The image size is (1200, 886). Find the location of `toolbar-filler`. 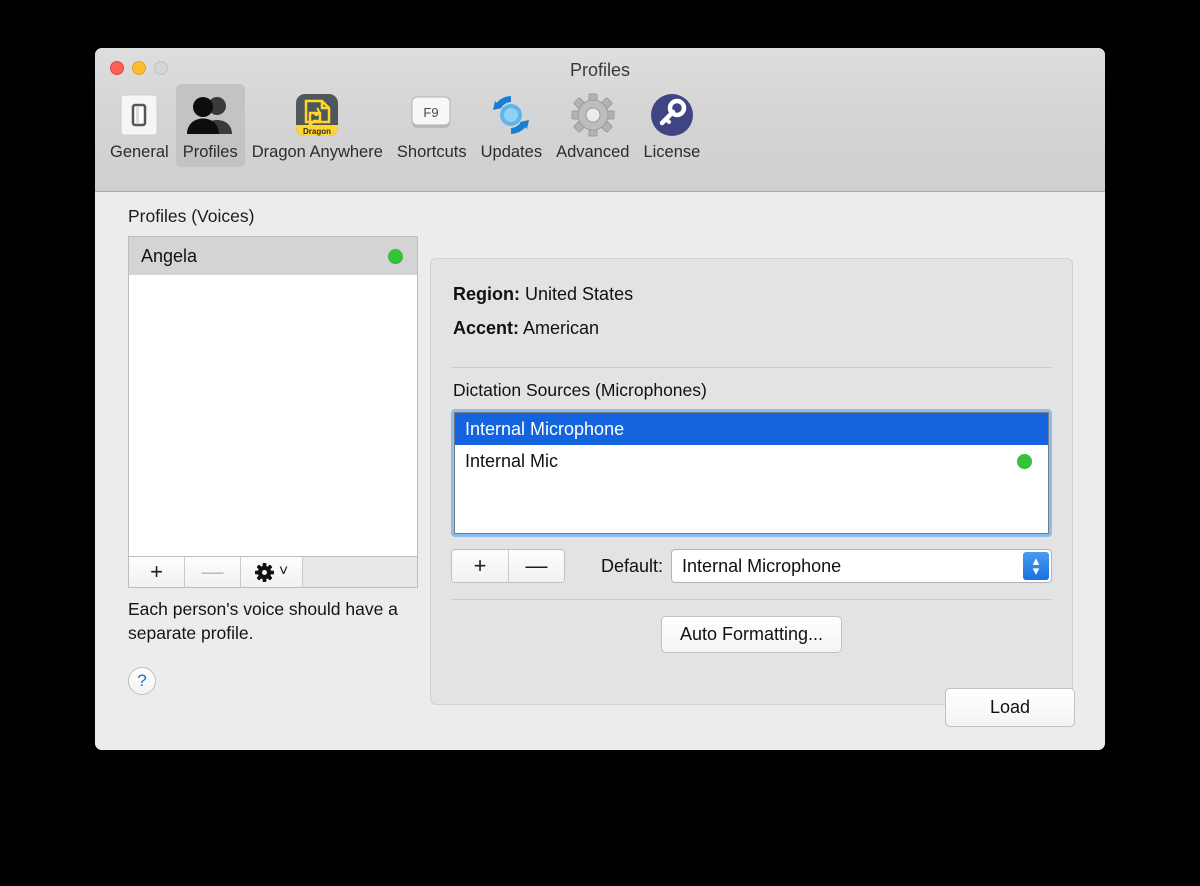

toolbar-filler is located at coordinates (360, 572).